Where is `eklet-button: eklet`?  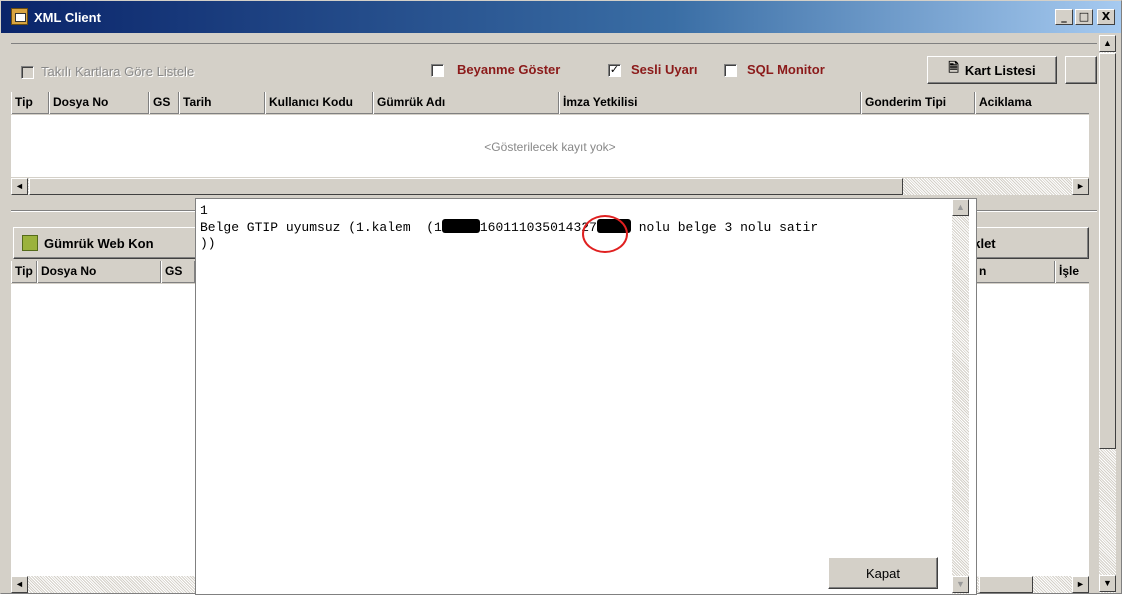
eklet-button: eklet is located at coordinates (1025, 243).